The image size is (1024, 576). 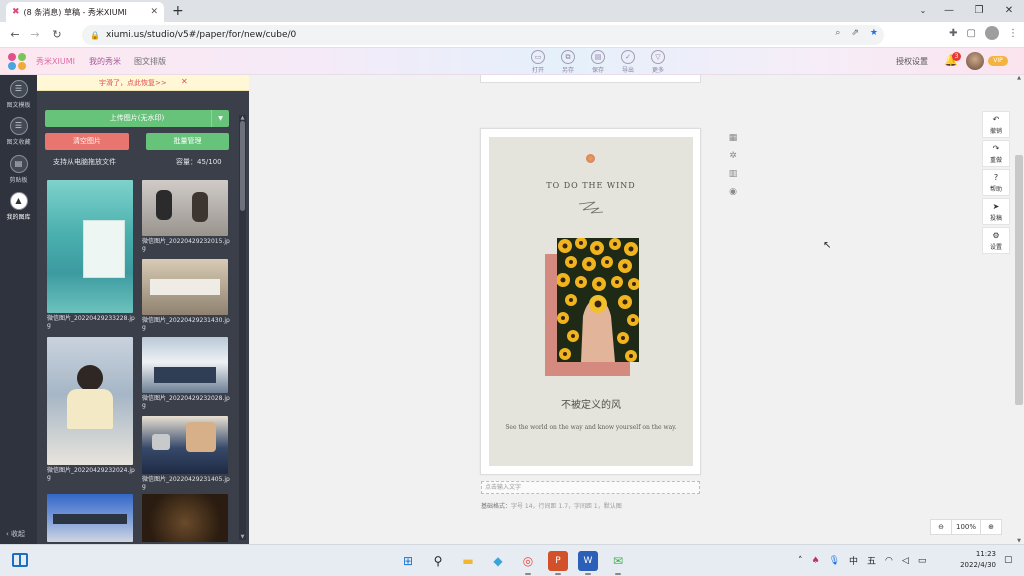 What do you see at coordinates (242, 327) in the screenshot?
I see `panel-scrollbar: ▲ ▼` at bounding box center [242, 327].